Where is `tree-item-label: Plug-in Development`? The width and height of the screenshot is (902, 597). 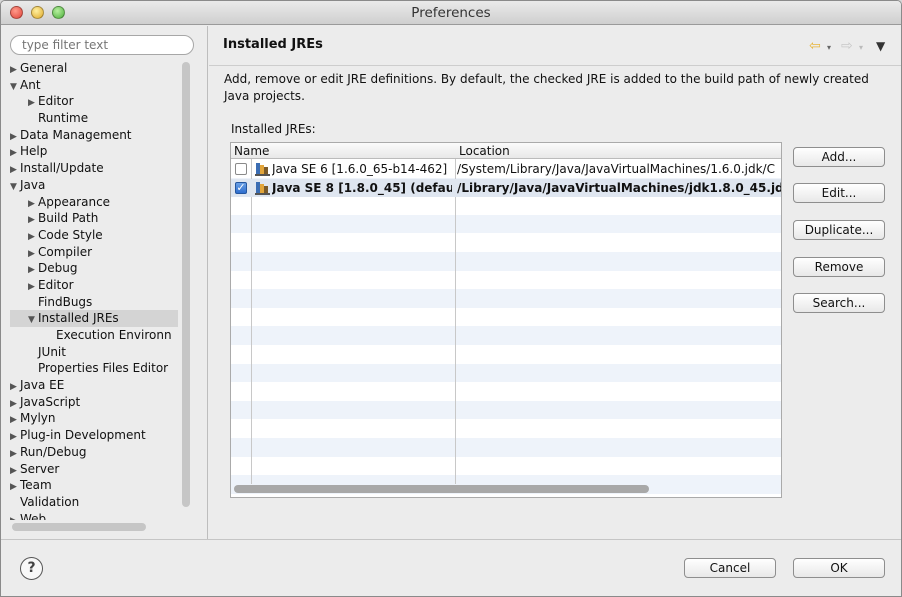 tree-item-label: Plug-in Development is located at coordinates (83, 435).